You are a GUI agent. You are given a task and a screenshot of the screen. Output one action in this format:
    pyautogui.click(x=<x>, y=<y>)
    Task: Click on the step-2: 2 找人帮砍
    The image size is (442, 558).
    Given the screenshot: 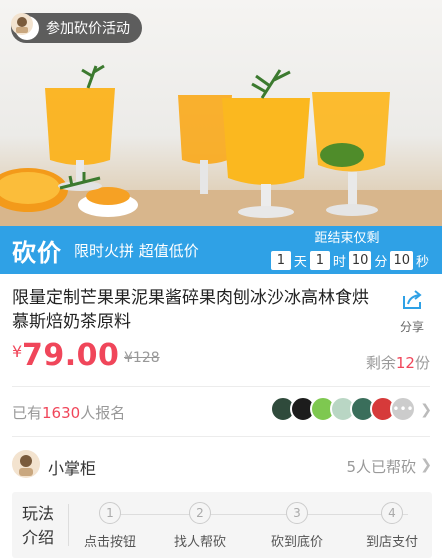 What is the action you would take?
    pyautogui.click(x=200, y=526)
    